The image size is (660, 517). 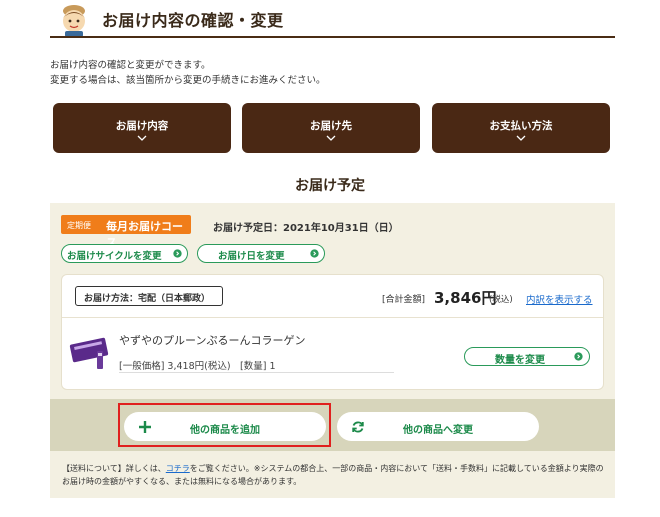 I want to click on section-title: お届け予定, so click(x=330, y=186).